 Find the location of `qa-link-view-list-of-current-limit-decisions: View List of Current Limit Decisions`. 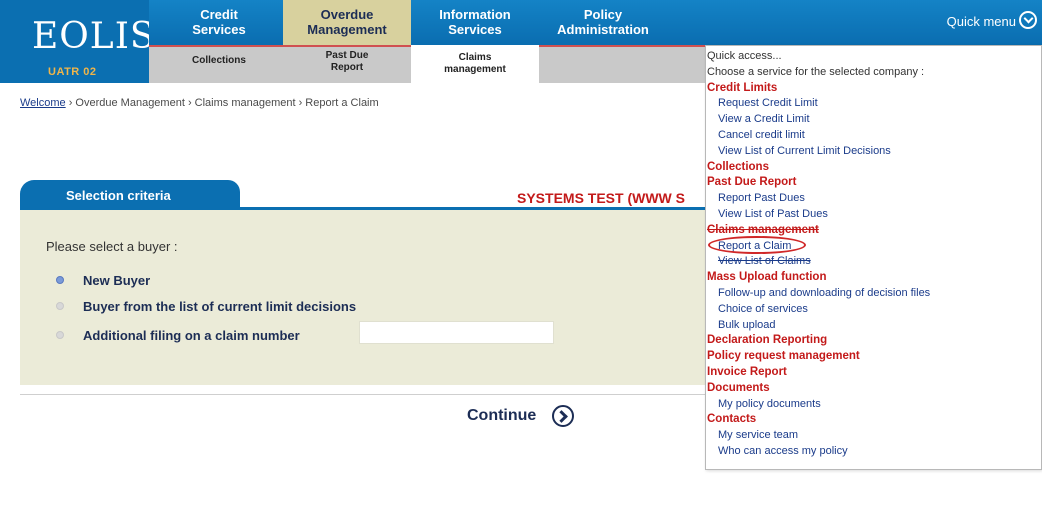

qa-link-view-list-of-current-limit-decisions: View List of Current Limit Decisions is located at coordinates (804, 151).